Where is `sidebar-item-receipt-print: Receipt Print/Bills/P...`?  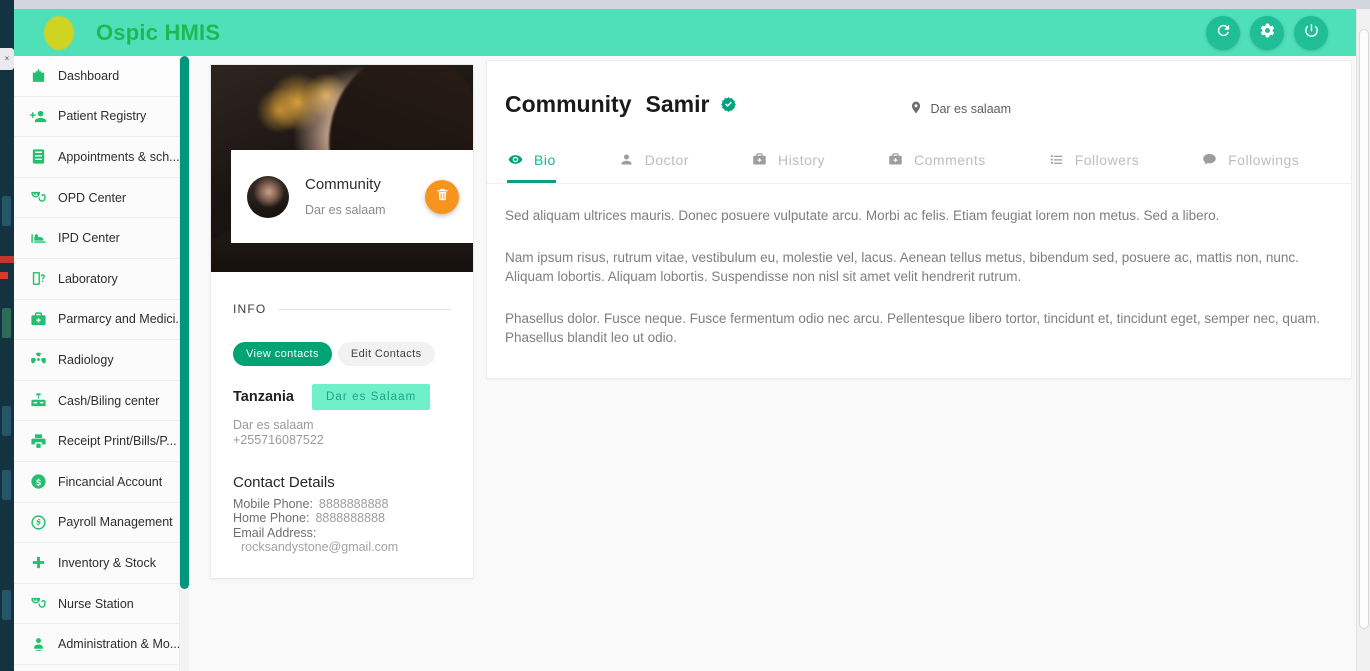 sidebar-item-receipt-print: Receipt Print/Bills/P... is located at coordinates (96, 441).